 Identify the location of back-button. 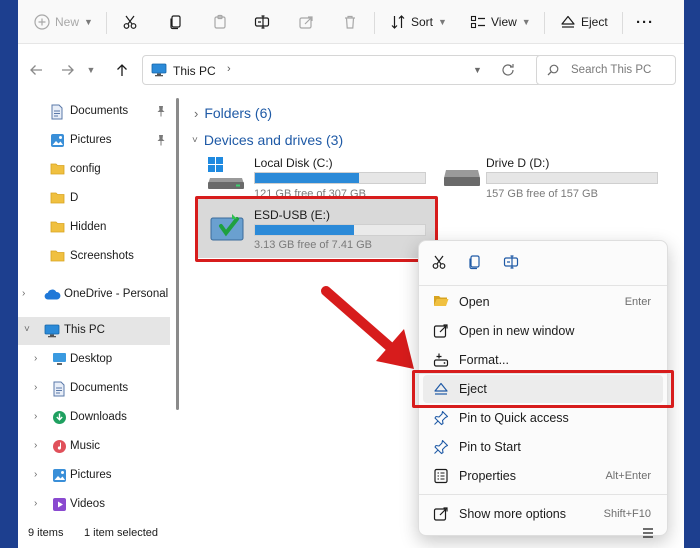
(36, 70).